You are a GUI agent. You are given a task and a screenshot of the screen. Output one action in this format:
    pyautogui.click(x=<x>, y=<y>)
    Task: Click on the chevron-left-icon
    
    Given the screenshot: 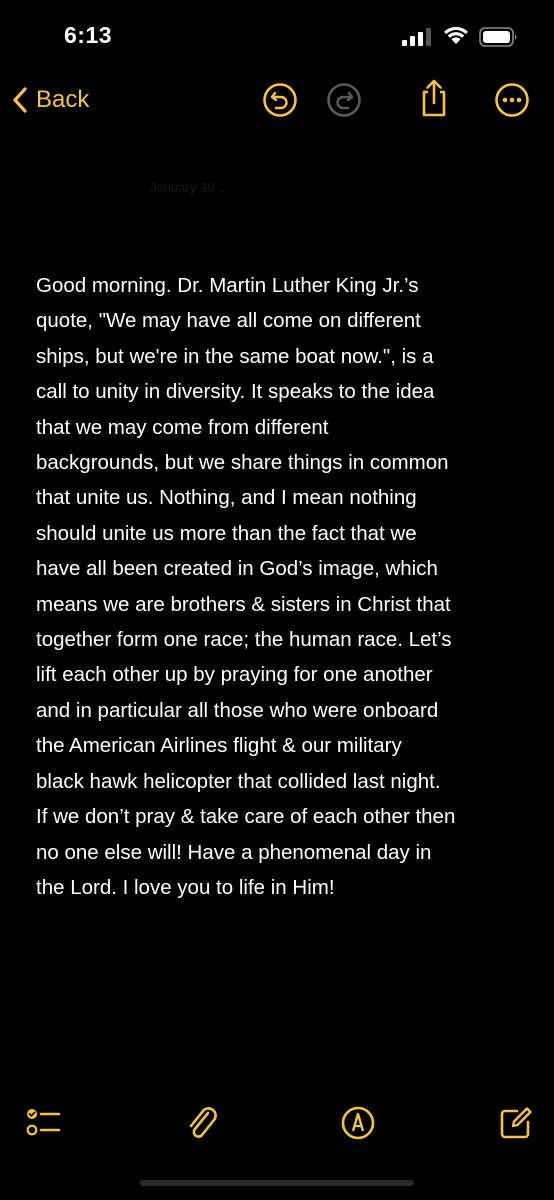 What is the action you would take?
    pyautogui.click(x=20, y=100)
    